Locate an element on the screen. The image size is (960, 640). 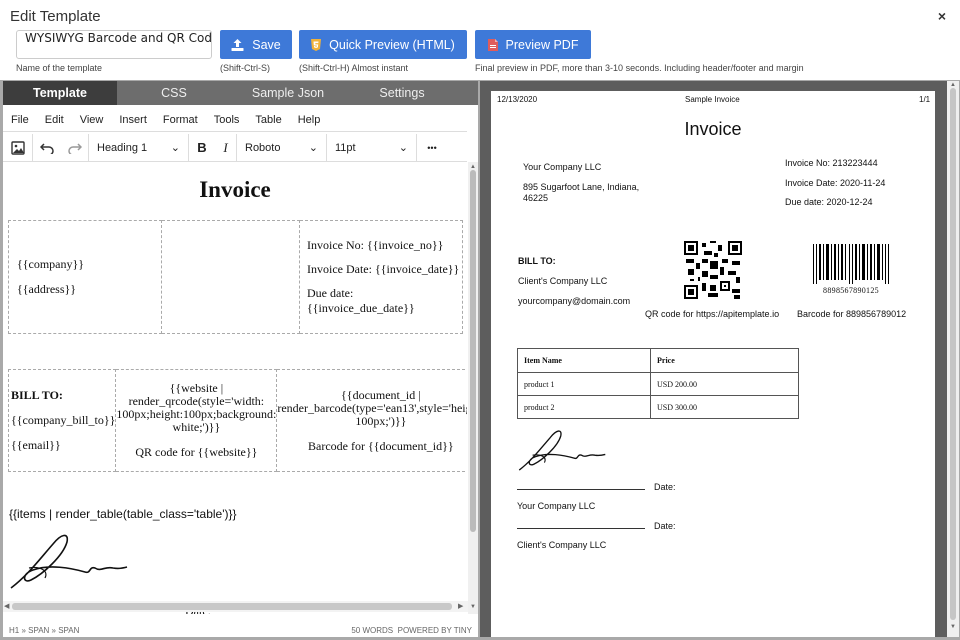
block-format-select: Heading 1 ⌄ is located at coordinates (139, 147).